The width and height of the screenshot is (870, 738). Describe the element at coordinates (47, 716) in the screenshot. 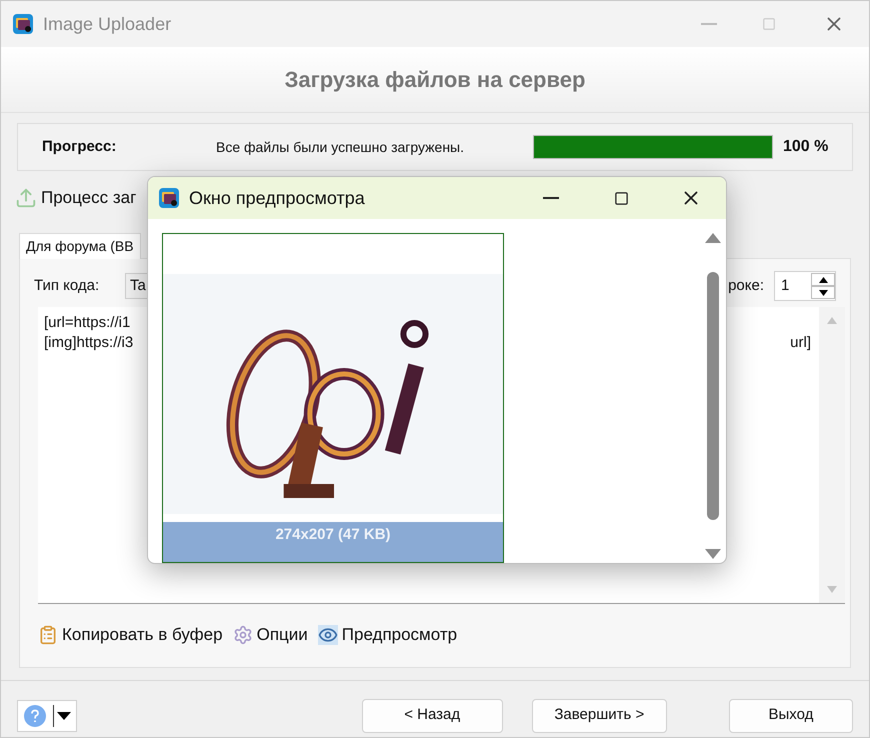

I see `help-split-button` at that location.